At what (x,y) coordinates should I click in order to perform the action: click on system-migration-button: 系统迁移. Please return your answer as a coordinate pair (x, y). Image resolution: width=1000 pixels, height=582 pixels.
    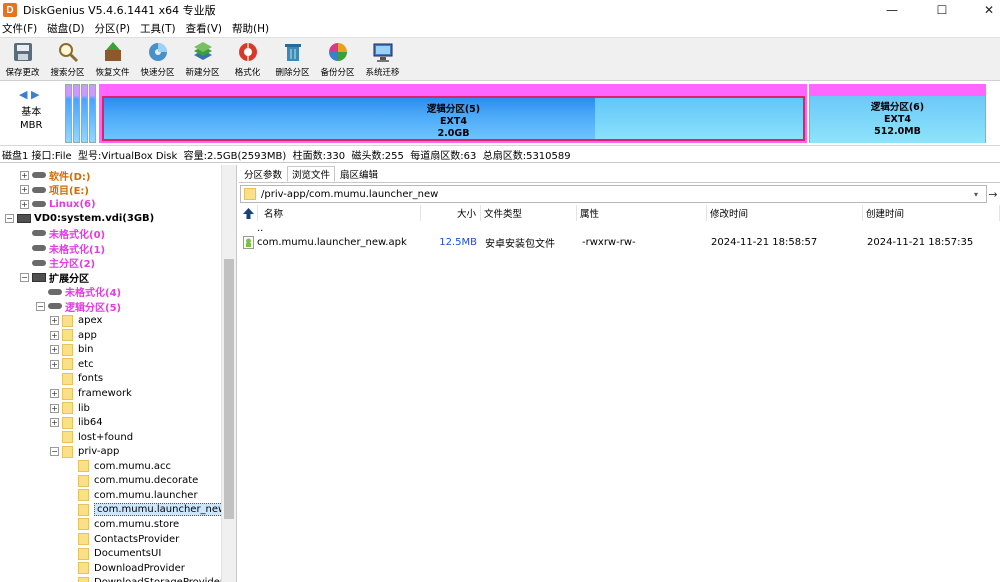
    Looking at the image, I should click on (382, 60).